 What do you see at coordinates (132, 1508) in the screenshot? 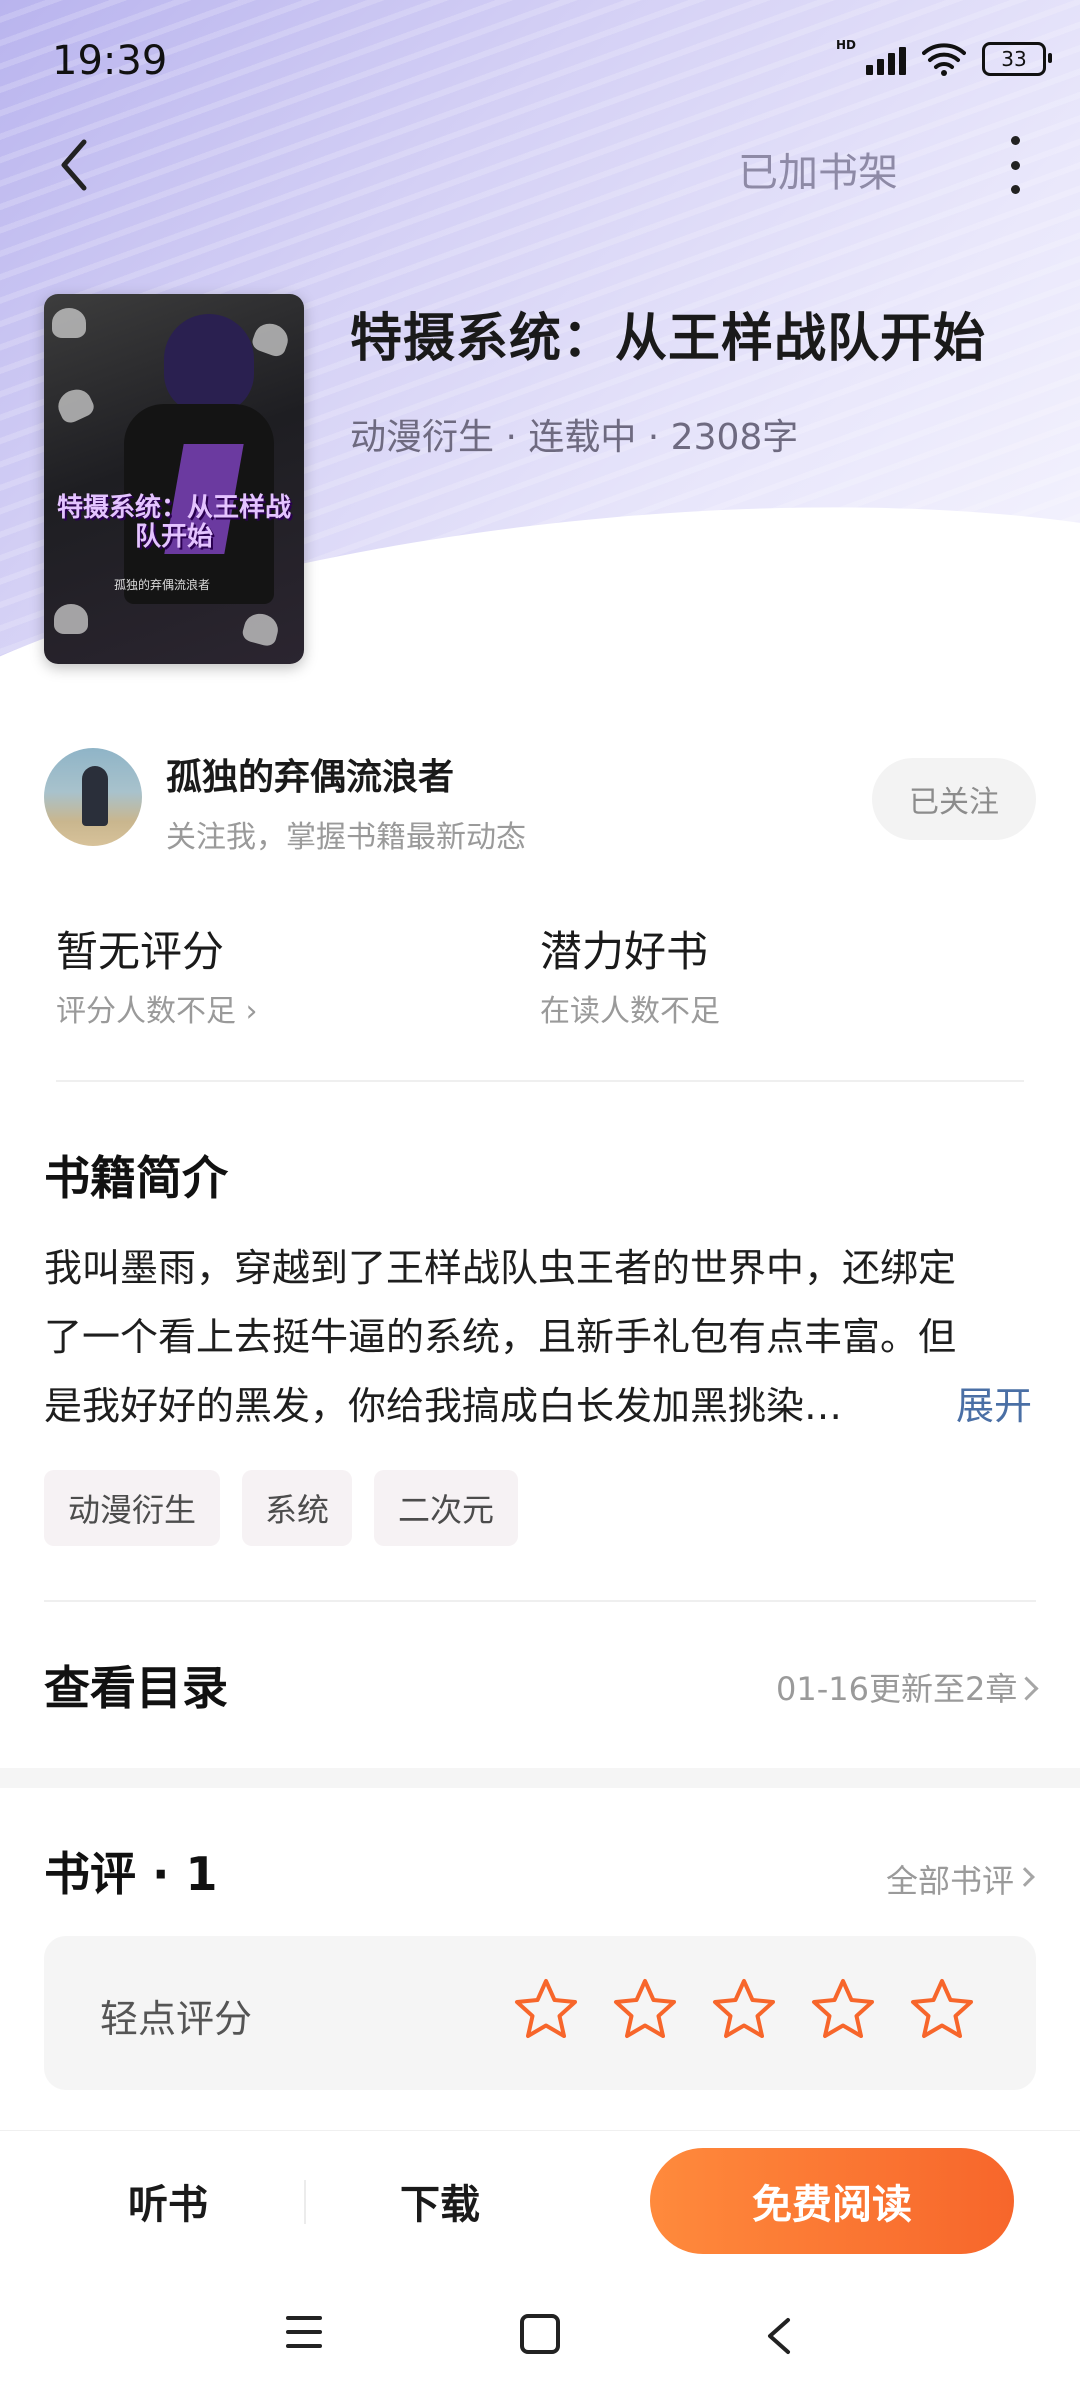
I see `tag-anime-derivative: 动漫衍生` at bounding box center [132, 1508].